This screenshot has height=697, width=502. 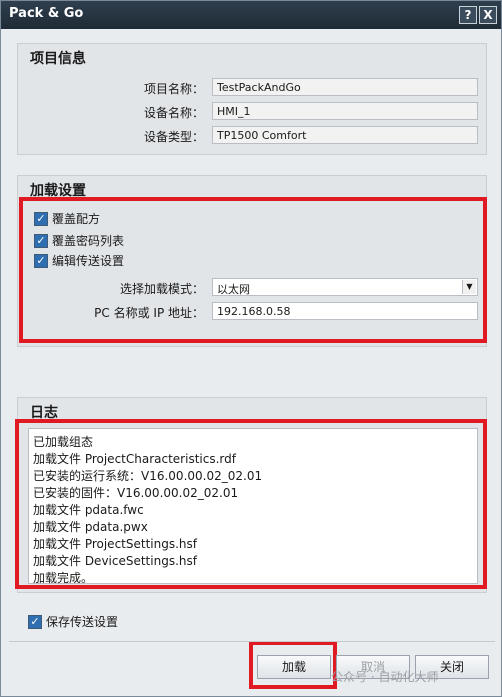 What do you see at coordinates (58, 59) in the screenshot?
I see `project-info-title: 项目信息` at bounding box center [58, 59].